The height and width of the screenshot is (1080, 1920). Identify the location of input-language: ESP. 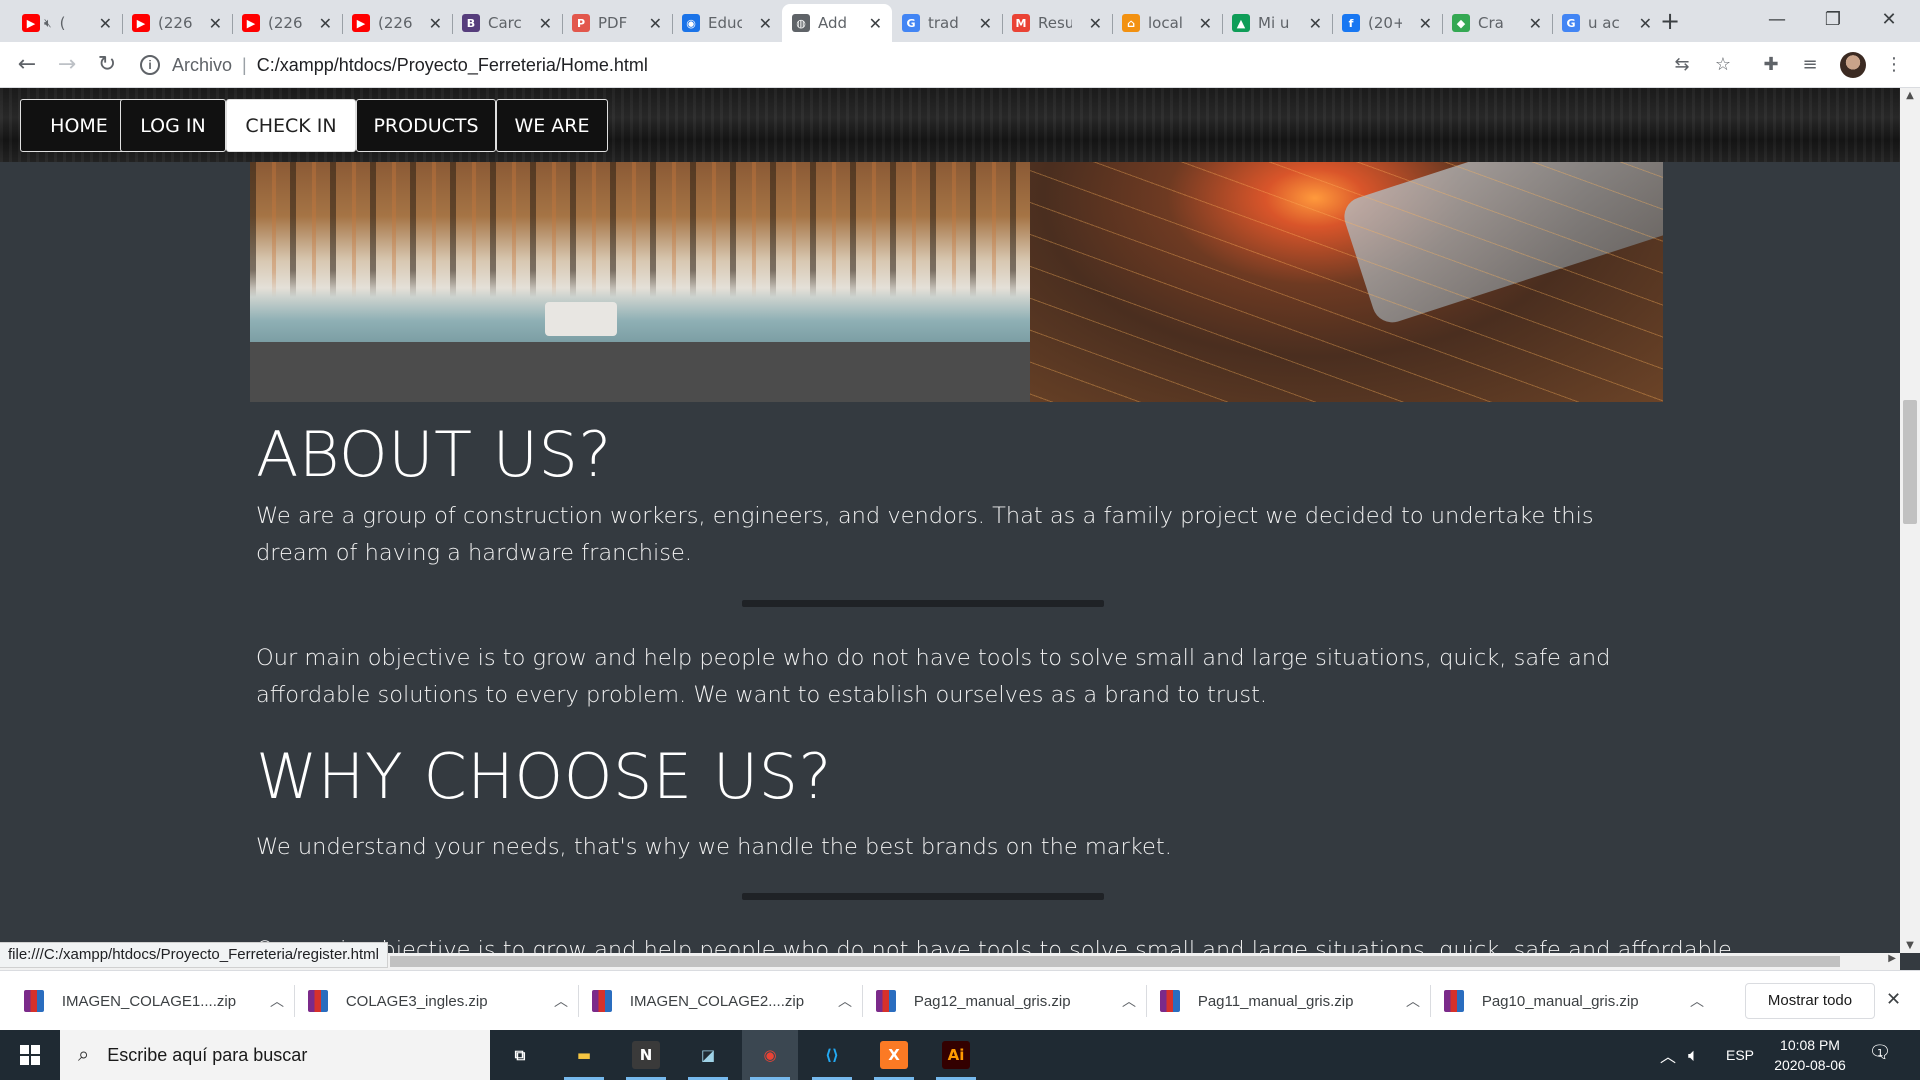
(1740, 1055).